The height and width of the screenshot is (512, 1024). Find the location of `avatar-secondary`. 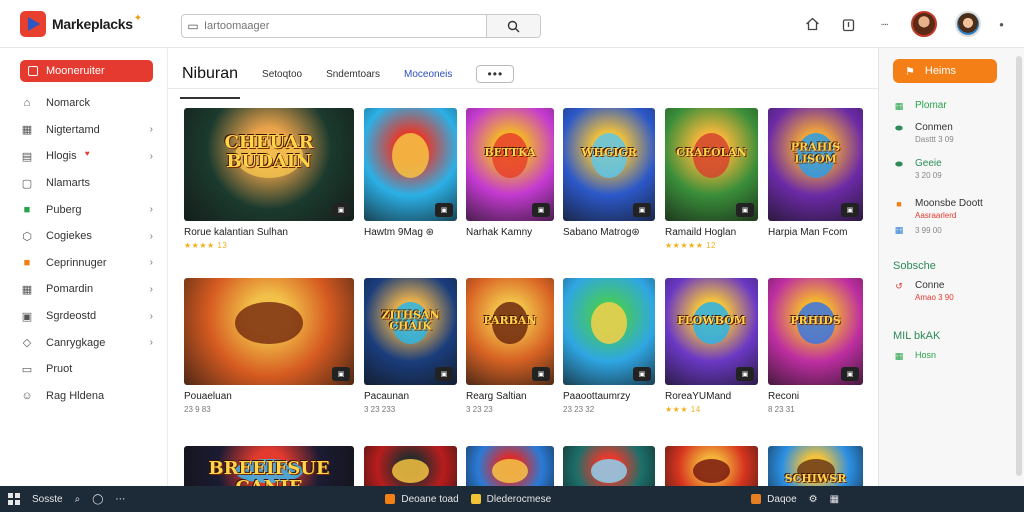

avatar-secondary is located at coordinates (968, 24).